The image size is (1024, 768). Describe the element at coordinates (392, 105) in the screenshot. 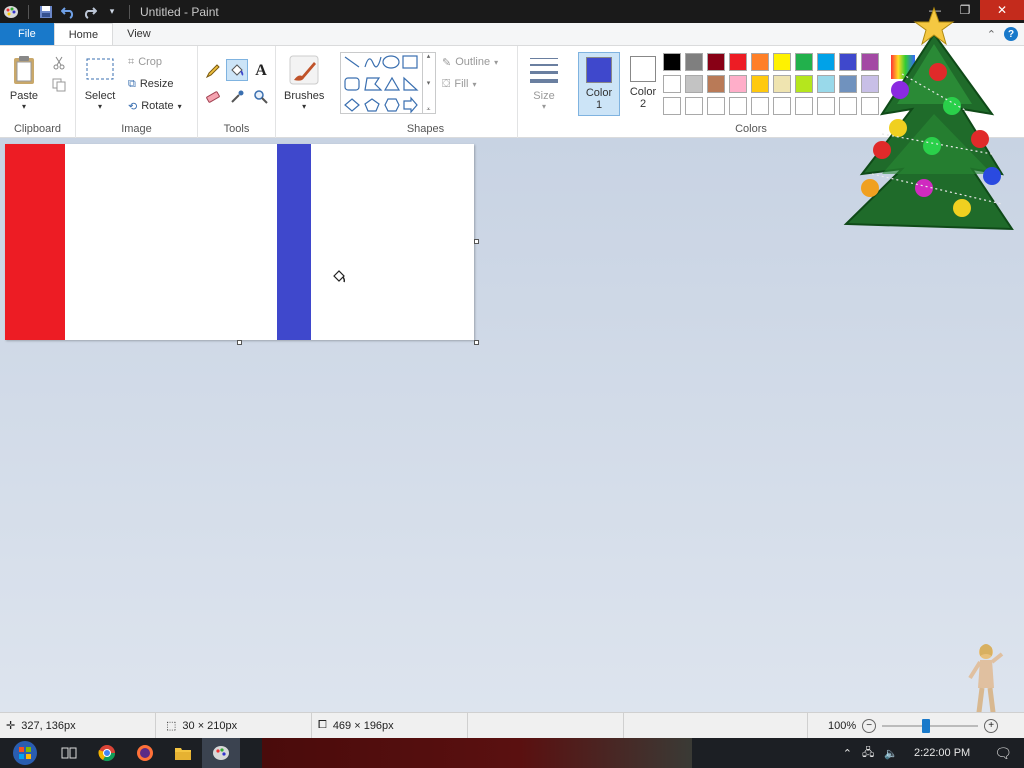

I see `hexagon-shape-icon` at that location.